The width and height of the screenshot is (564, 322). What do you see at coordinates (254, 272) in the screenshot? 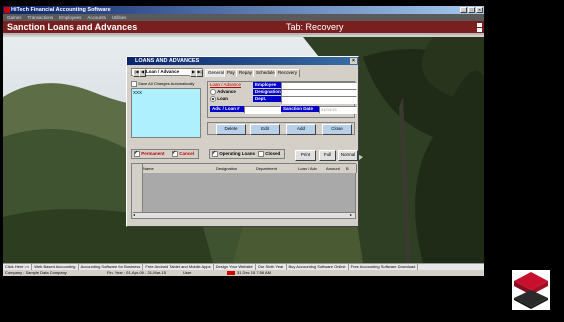
I see `status-datetime: 31 Dec 15 7:56 AM` at bounding box center [254, 272].